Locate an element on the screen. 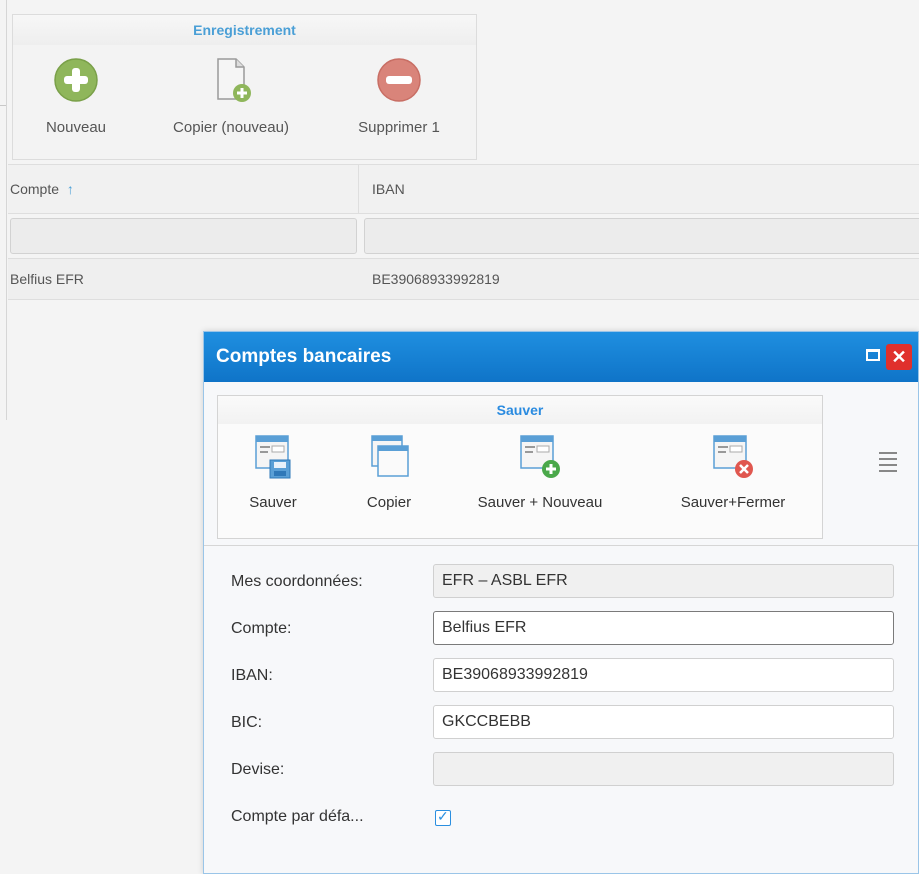  iban-field: BE39068933992819 is located at coordinates (663, 675).